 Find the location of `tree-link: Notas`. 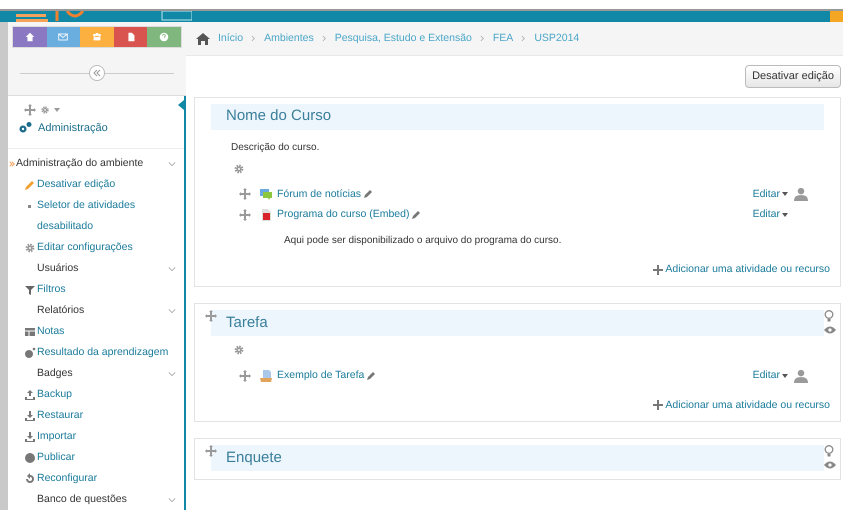

tree-link: Notas is located at coordinates (50, 331).